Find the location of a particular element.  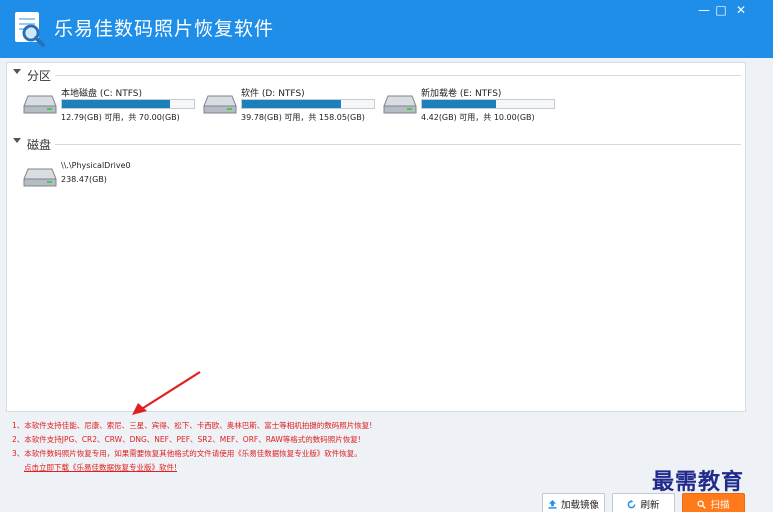

app-logo-icon is located at coordinates (30, 29).